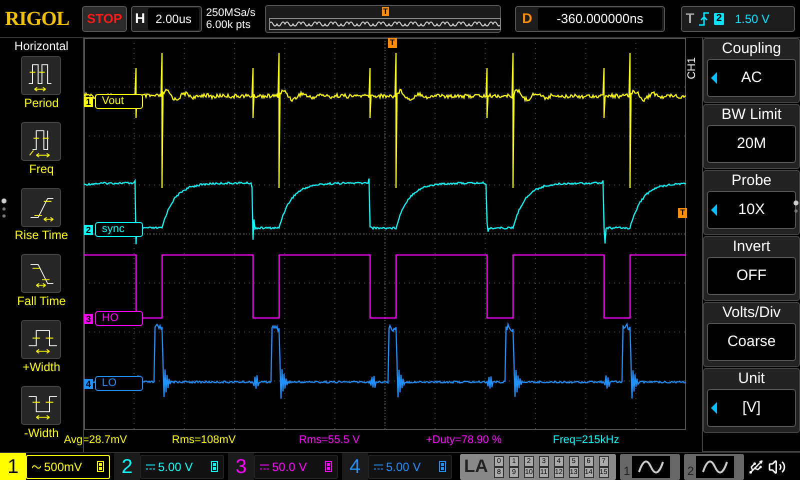 This screenshot has width=800, height=480. I want to click on softkey-title: Probe, so click(751, 181).